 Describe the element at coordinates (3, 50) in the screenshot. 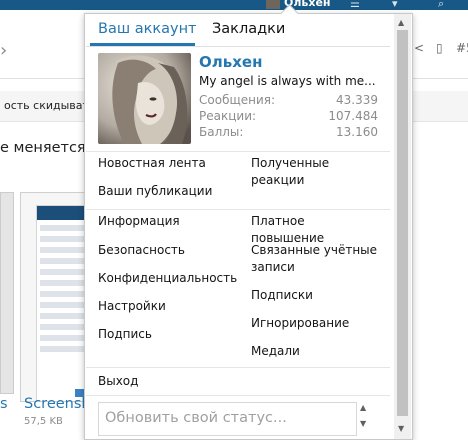

I see `back-chevron-icon: ›` at that location.